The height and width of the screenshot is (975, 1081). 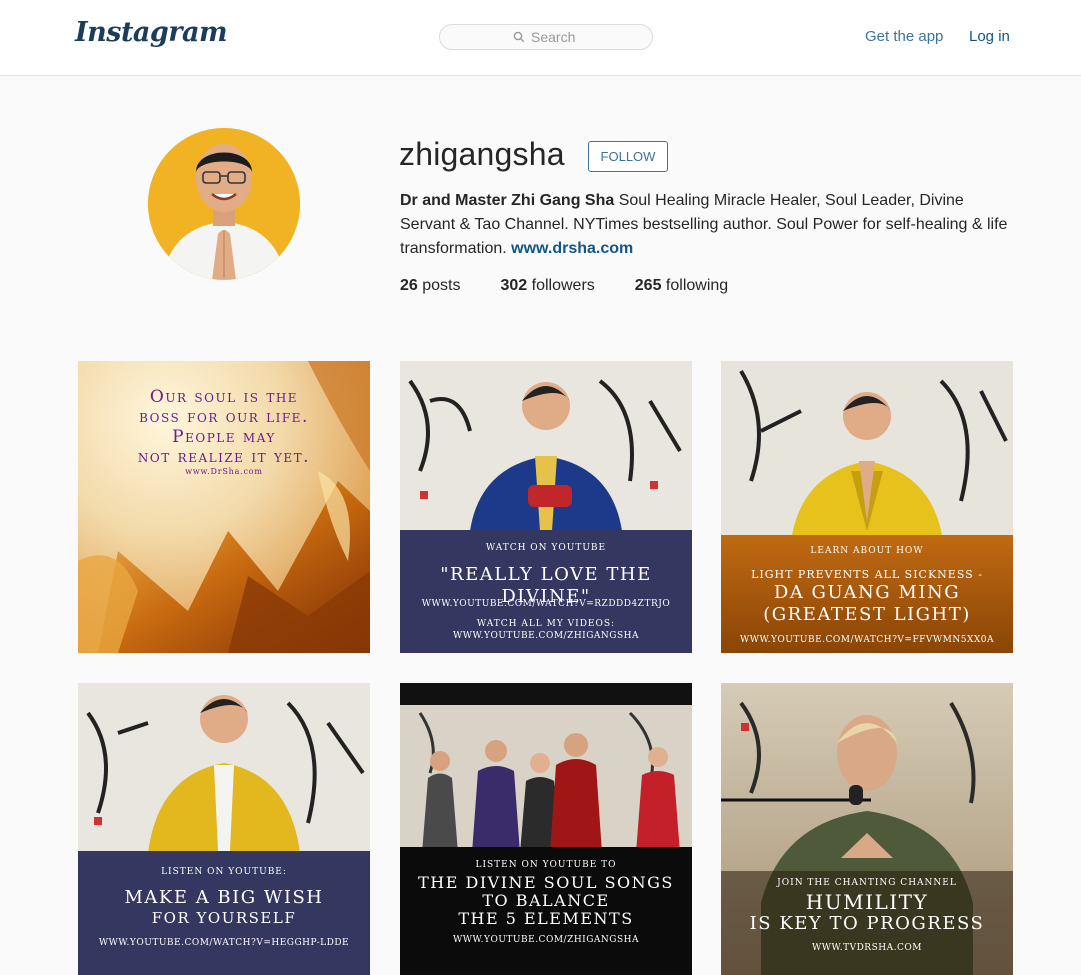 What do you see at coordinates (904, 36) in the screenshot?
I see `get-the-app-link: Get the app` at bounding box center [904, 36].